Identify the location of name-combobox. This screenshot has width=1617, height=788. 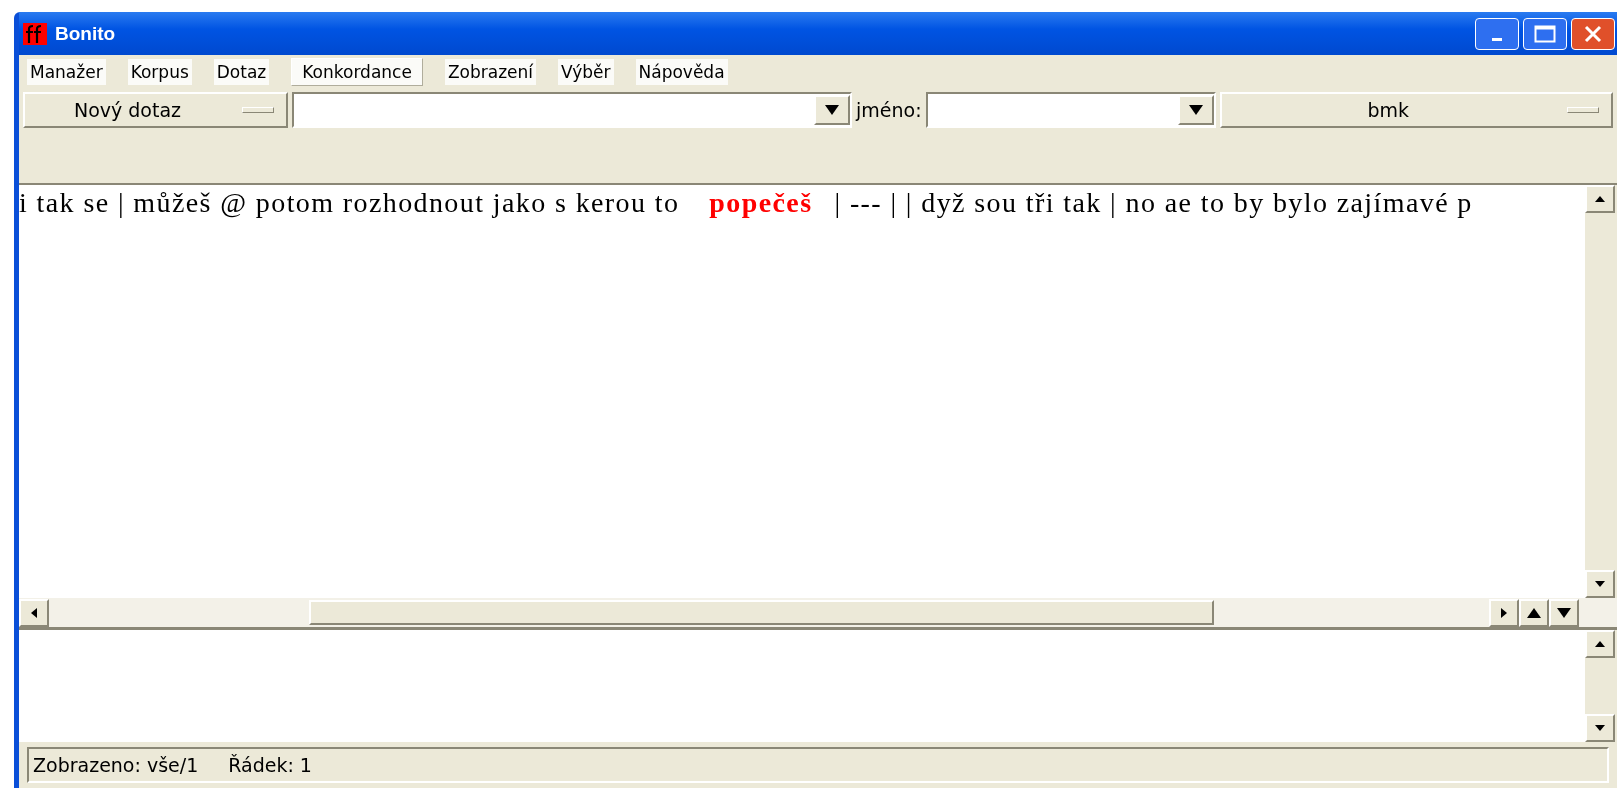
(1070, 110).